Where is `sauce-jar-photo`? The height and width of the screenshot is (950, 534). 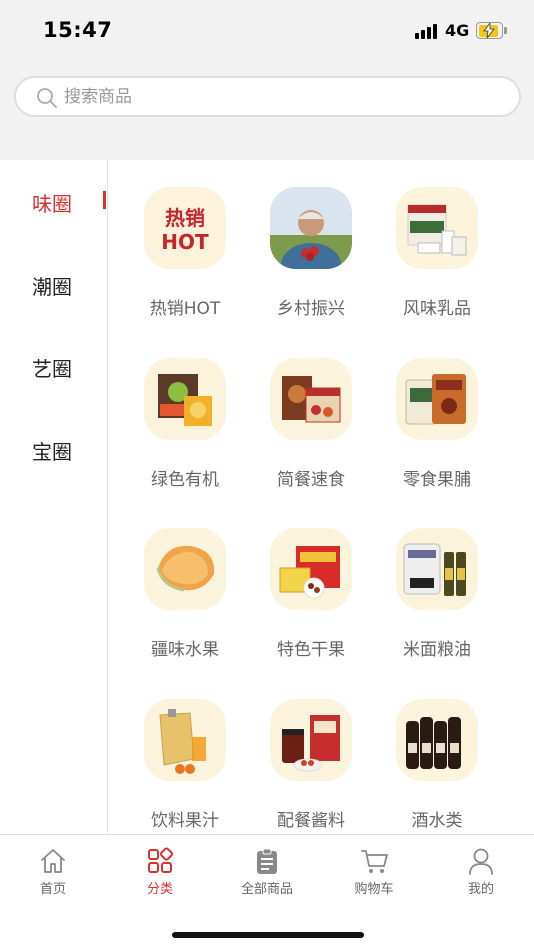
sauce-jar-photo is located at coordinates (311, 740).